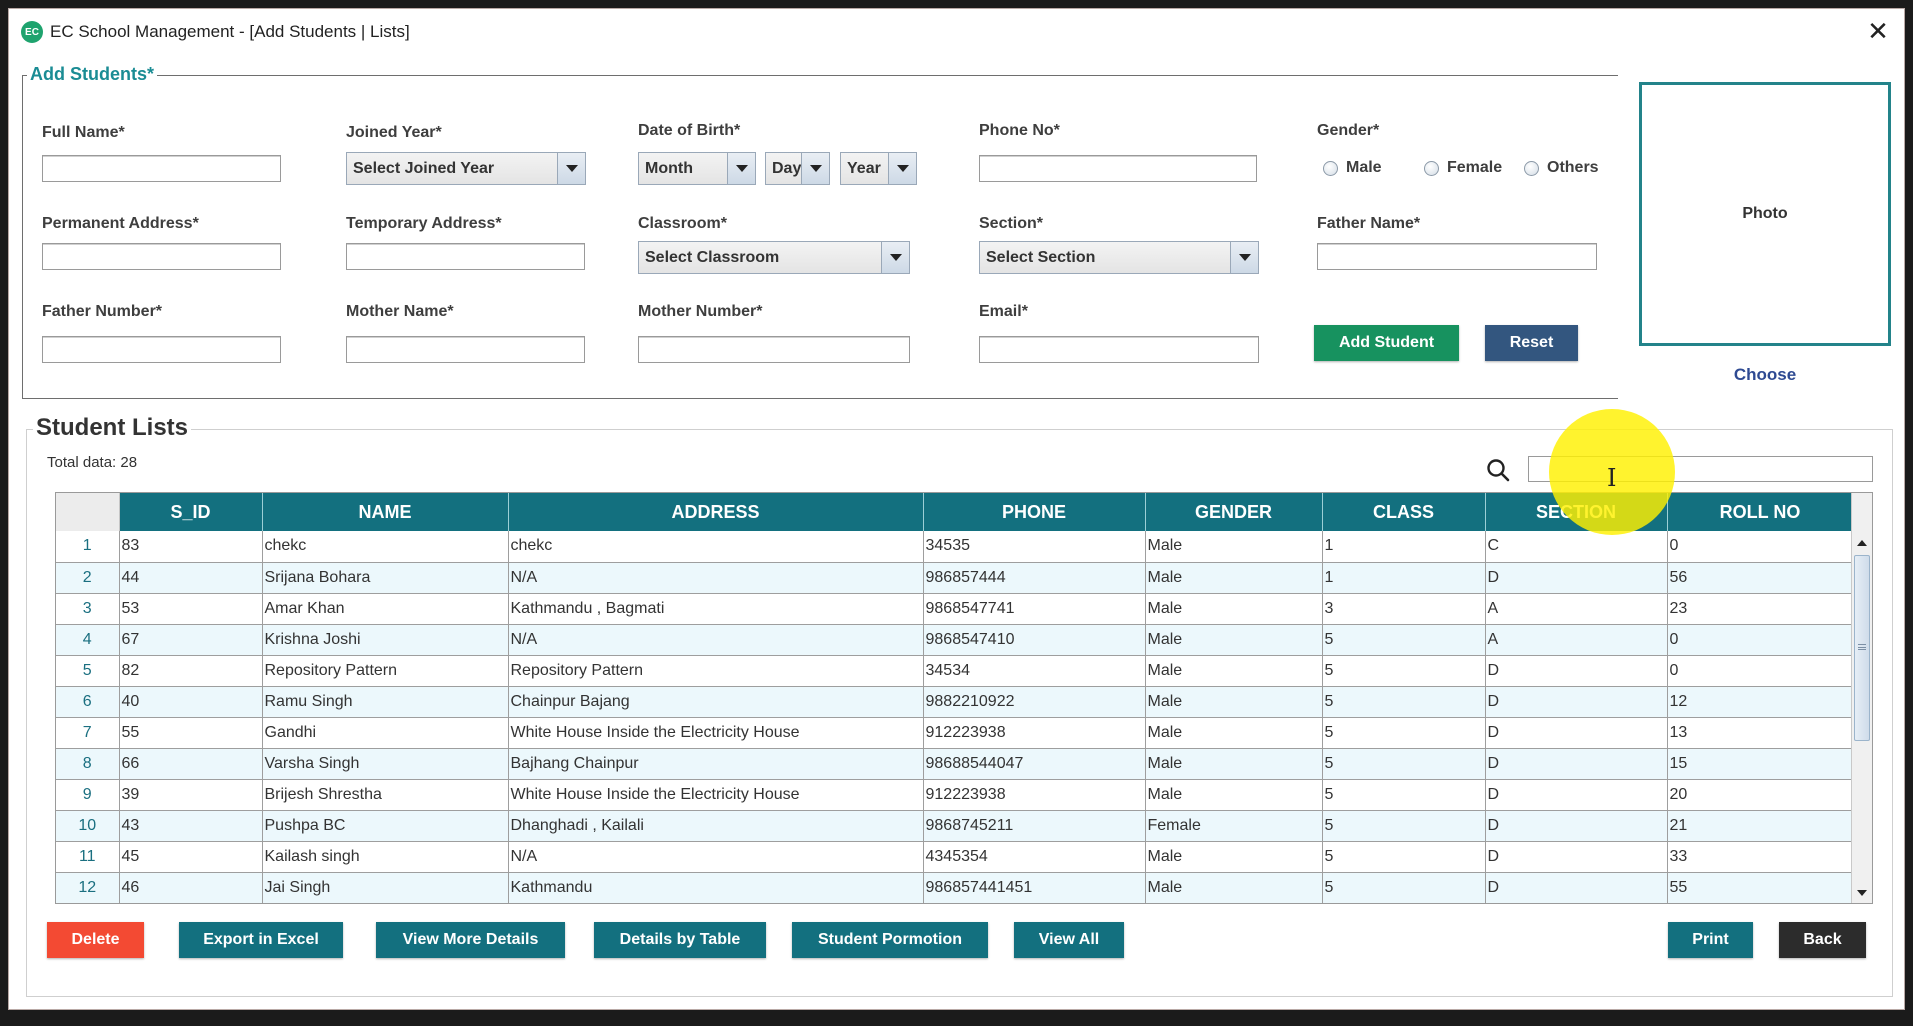  What do you see at coordinates (385, 671) in the screenshot?
I see `cell-name: Repository Pattern` at bounding box center [385, 671].